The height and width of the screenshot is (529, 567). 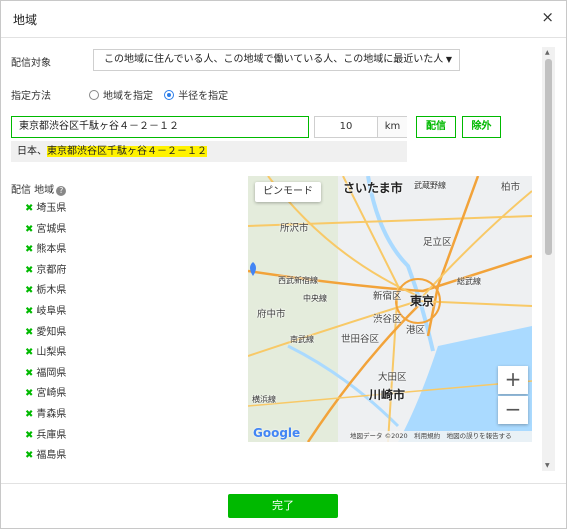 What do you see at coordinates (51, 250) in the screenshot?
I see `region-name: 熊本県` at bounding box center [51, 250].